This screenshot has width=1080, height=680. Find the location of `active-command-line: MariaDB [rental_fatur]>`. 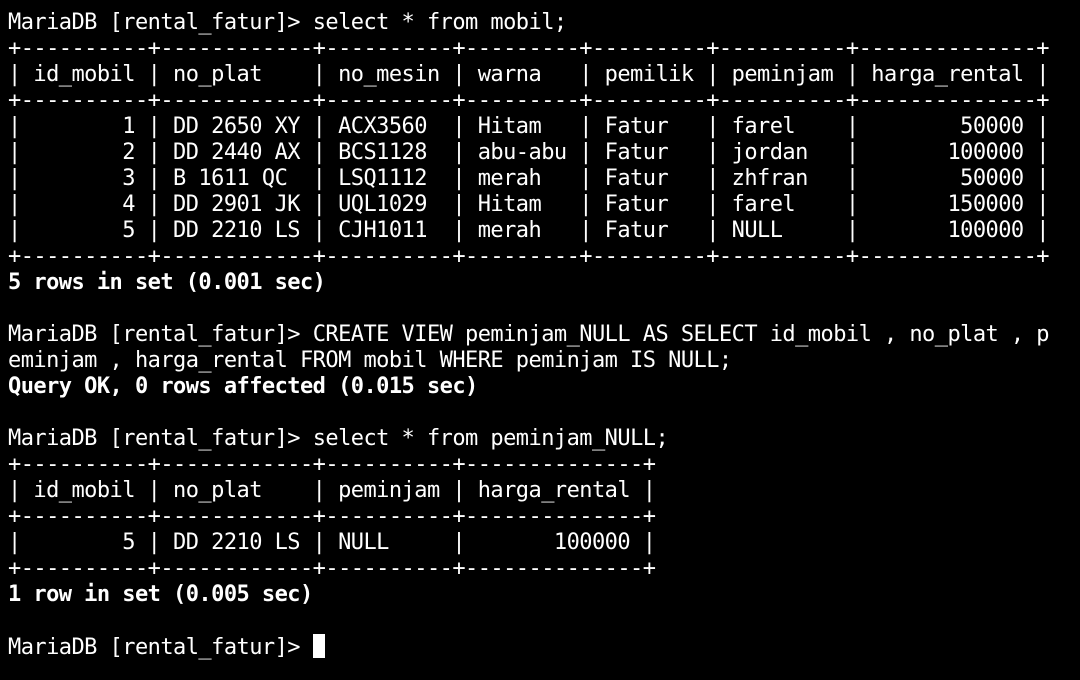

active-command-line: MariaDB [rental_fatur]> is located at coordinates (544, 647).